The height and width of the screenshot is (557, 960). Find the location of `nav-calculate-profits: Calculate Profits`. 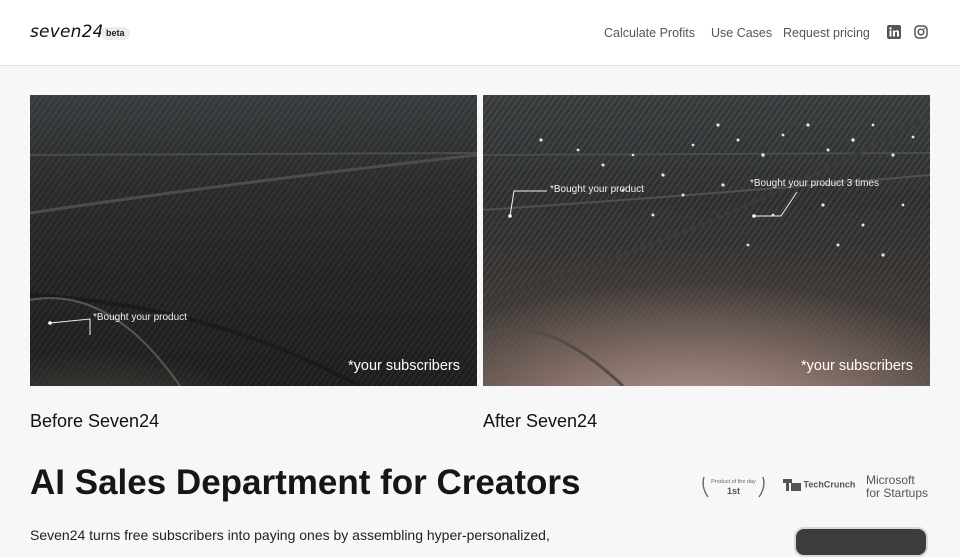

nav-calculate-profits: Calculate Profits is located at coordinates (649, 33).